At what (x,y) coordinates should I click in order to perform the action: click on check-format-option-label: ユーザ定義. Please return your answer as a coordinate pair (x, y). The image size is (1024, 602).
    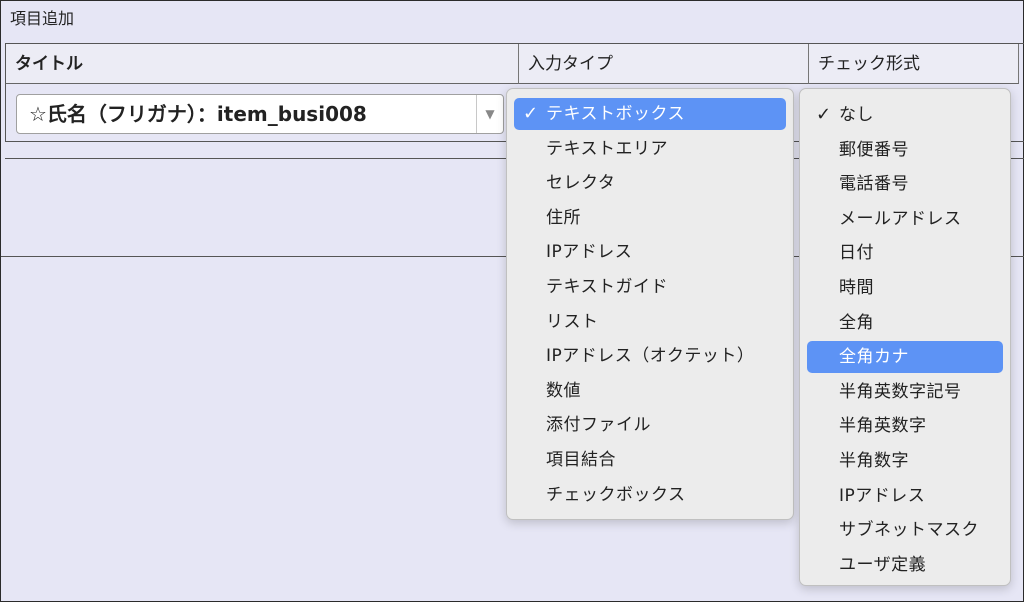
    Looking at the image, I should click on (883, 564).